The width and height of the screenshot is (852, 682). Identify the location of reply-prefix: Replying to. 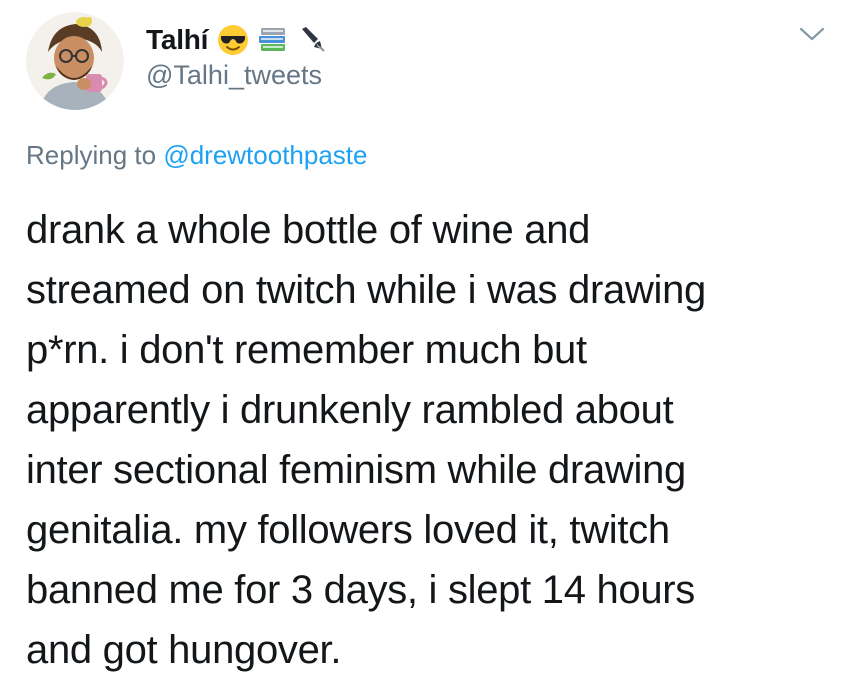
(91, 155).